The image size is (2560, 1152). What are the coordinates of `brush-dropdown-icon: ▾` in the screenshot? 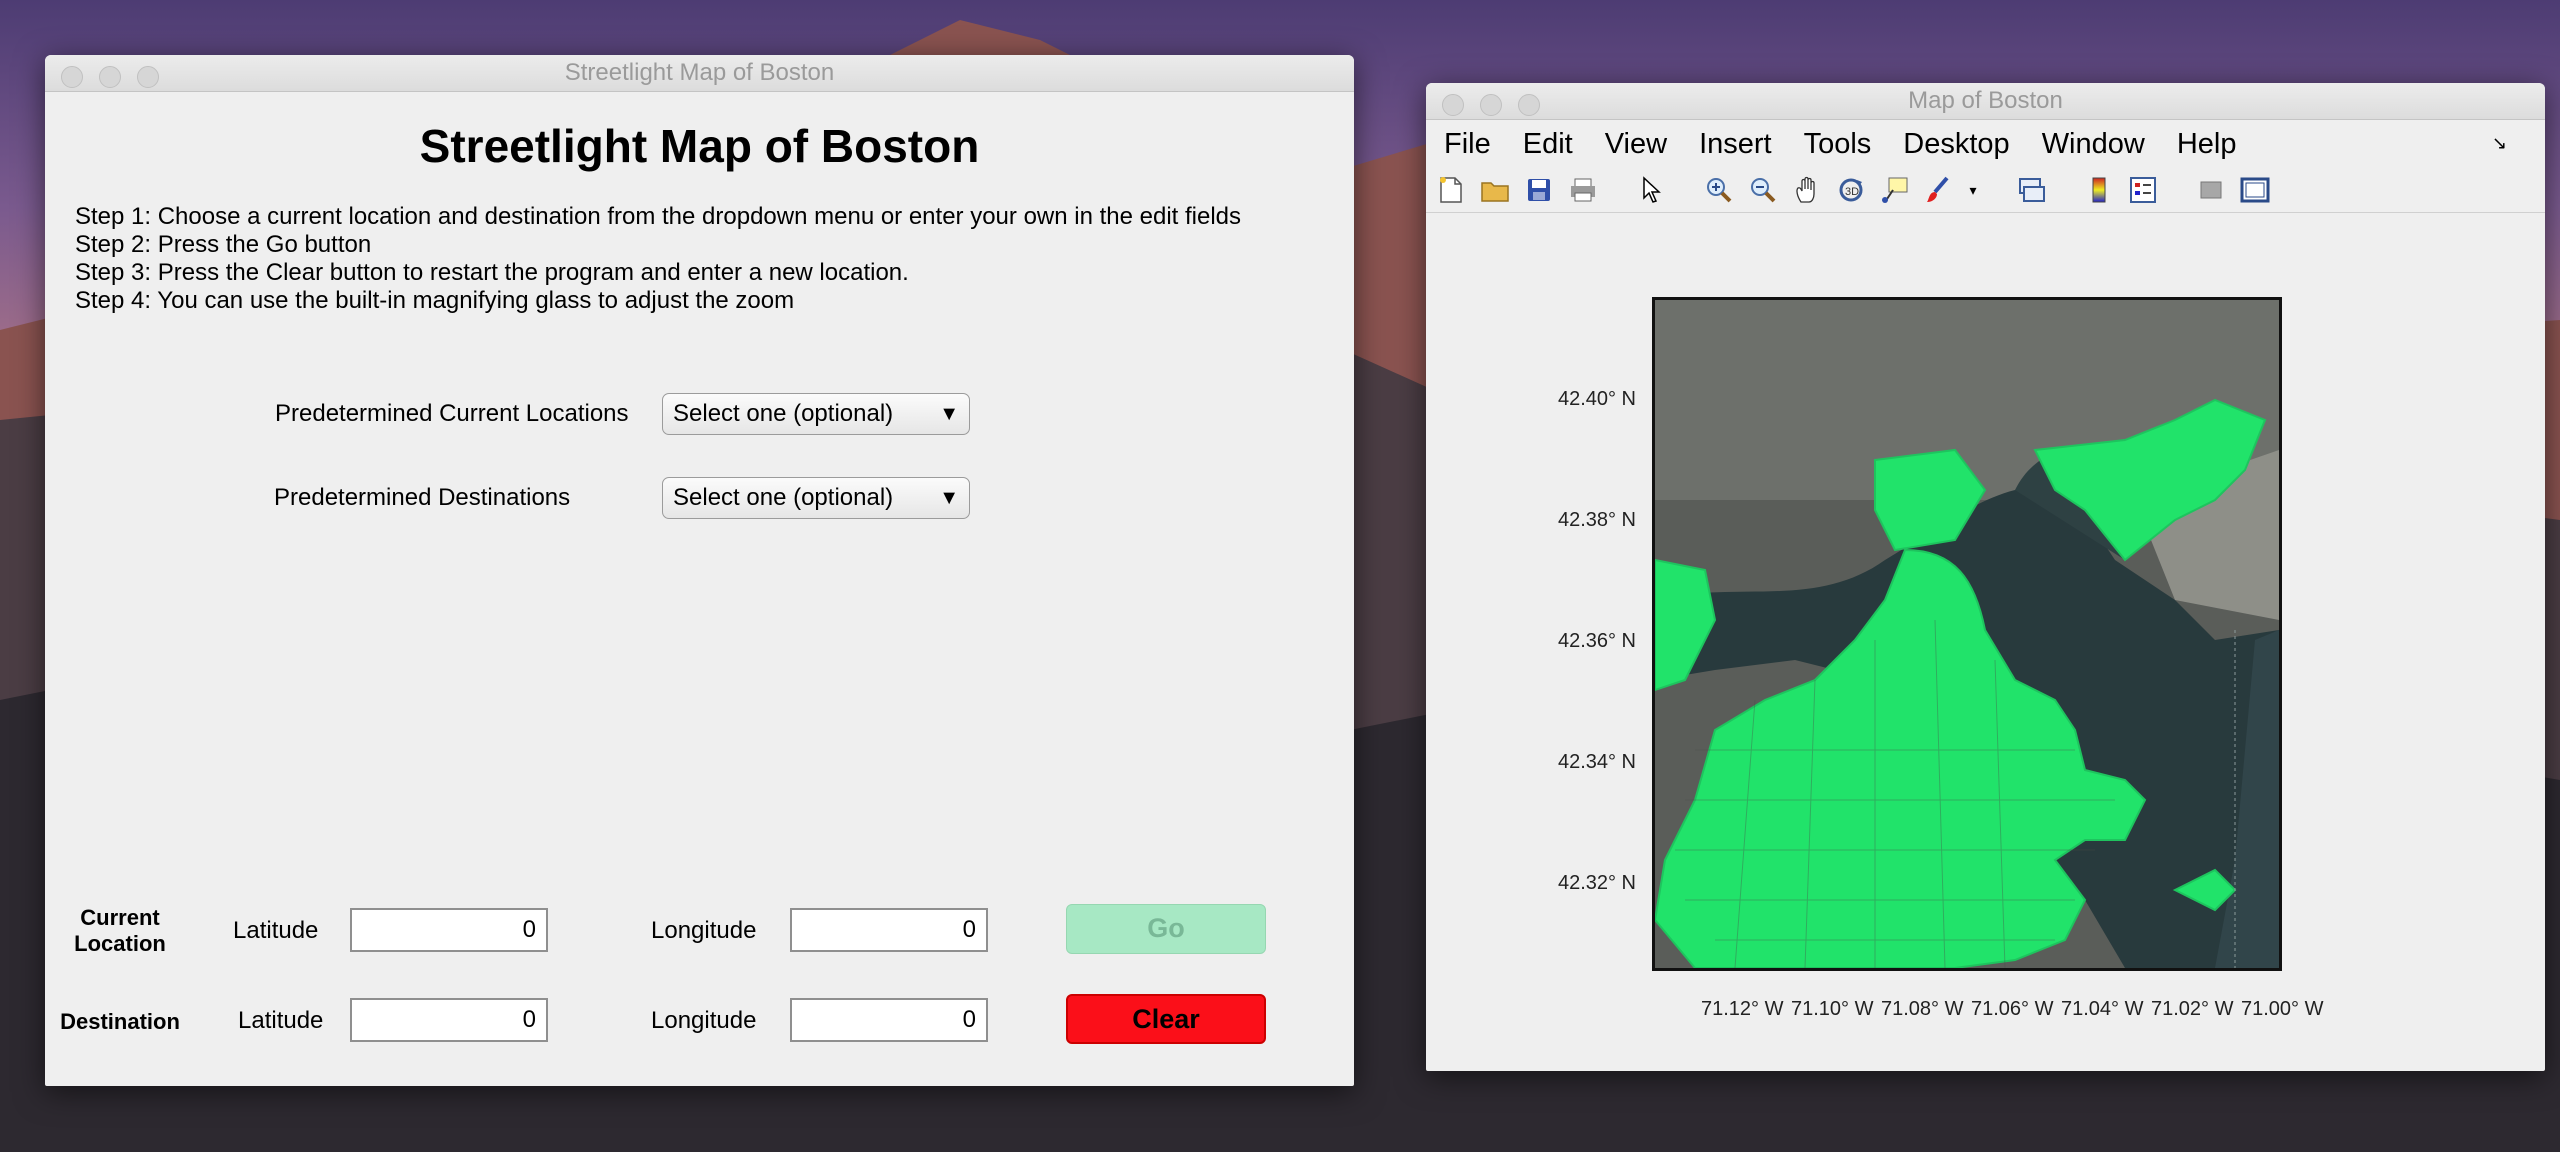 It's located at (1973, 190).